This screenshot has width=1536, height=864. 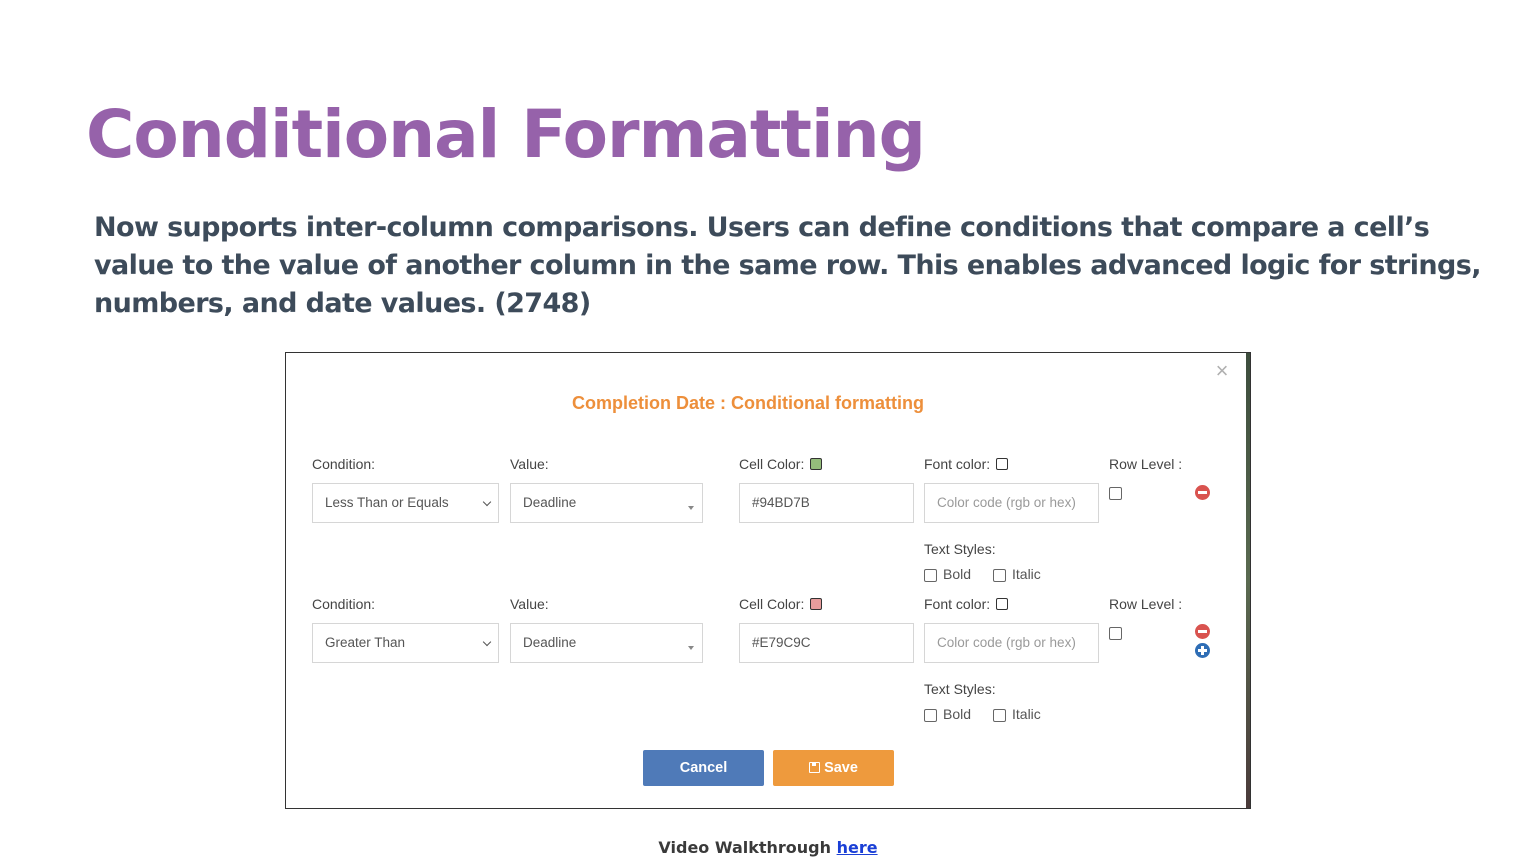 I want to click on condition-select: Less Than or Equals, so click(x=405, y=503).